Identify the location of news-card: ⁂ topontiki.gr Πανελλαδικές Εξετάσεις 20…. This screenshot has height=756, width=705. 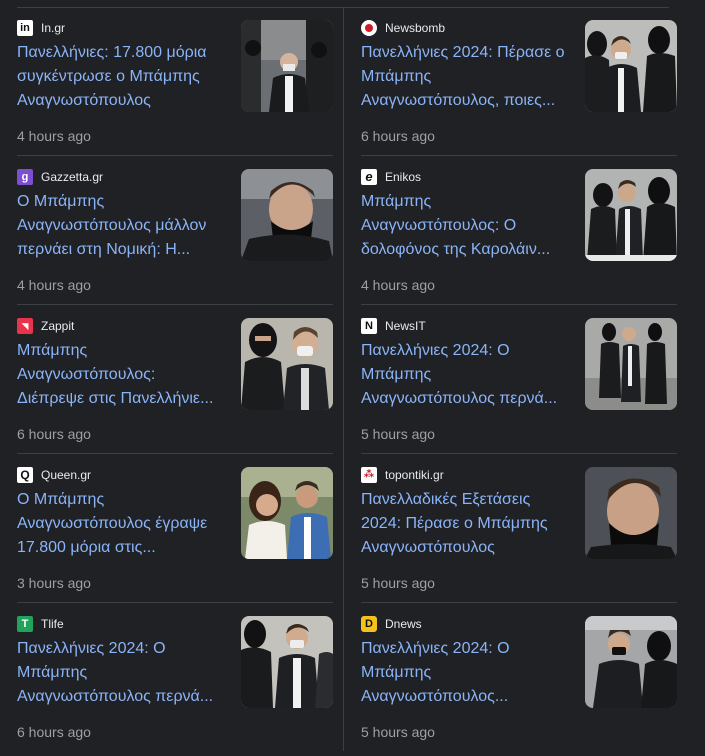
(519, 528).